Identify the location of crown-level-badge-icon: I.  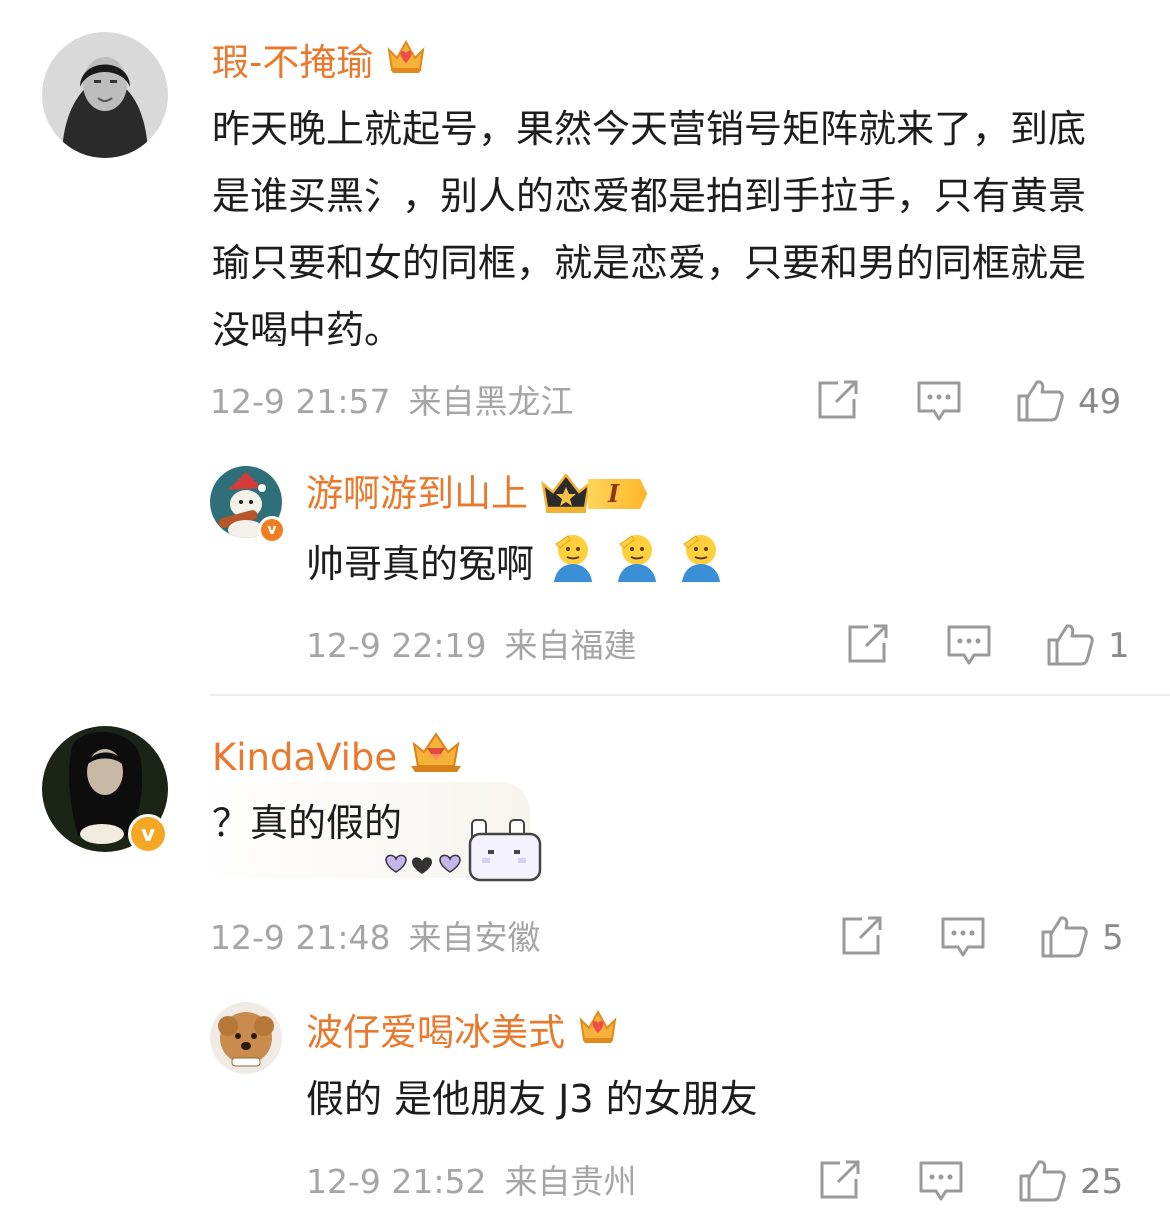
(594, 494).